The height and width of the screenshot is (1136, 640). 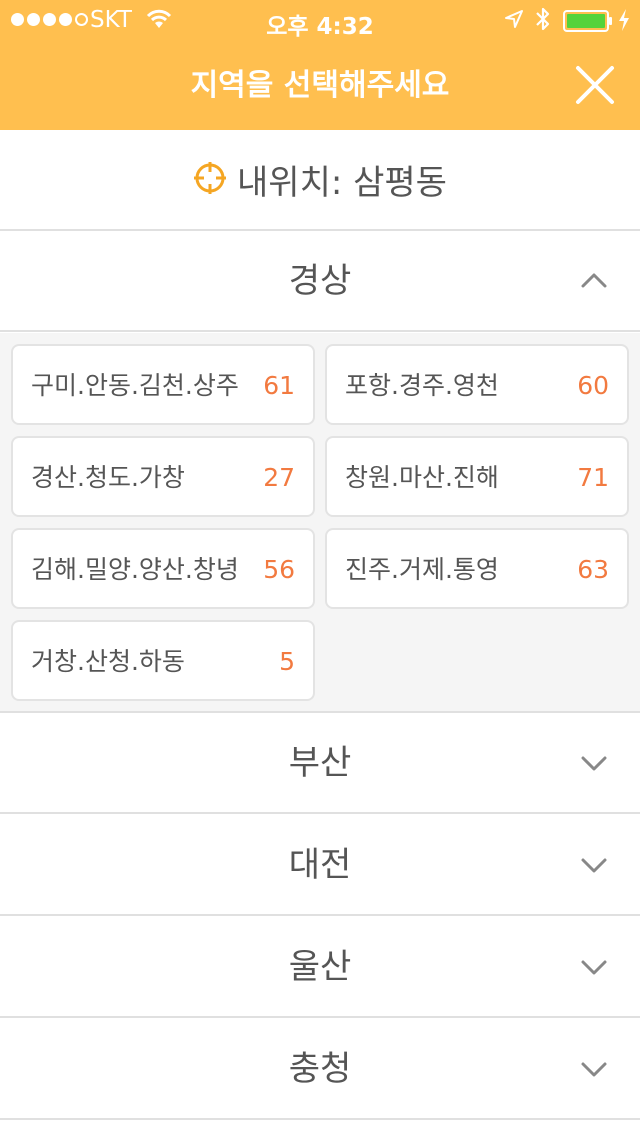 I want to click on region-name: 거창.산청.하동, so click(x=108, y=661).